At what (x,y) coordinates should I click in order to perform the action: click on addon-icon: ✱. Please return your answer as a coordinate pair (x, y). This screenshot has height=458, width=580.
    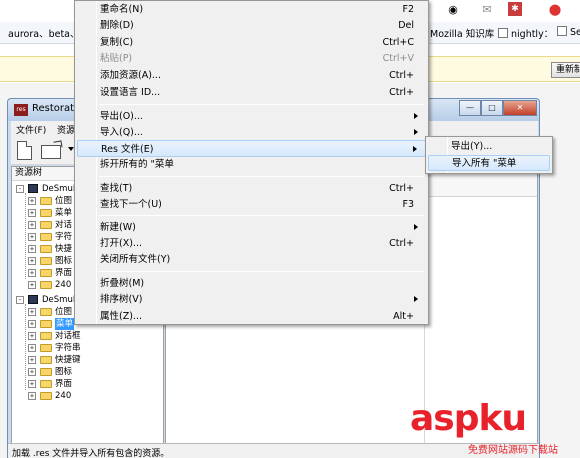
    Looking at the image, I should click on (515, 9).